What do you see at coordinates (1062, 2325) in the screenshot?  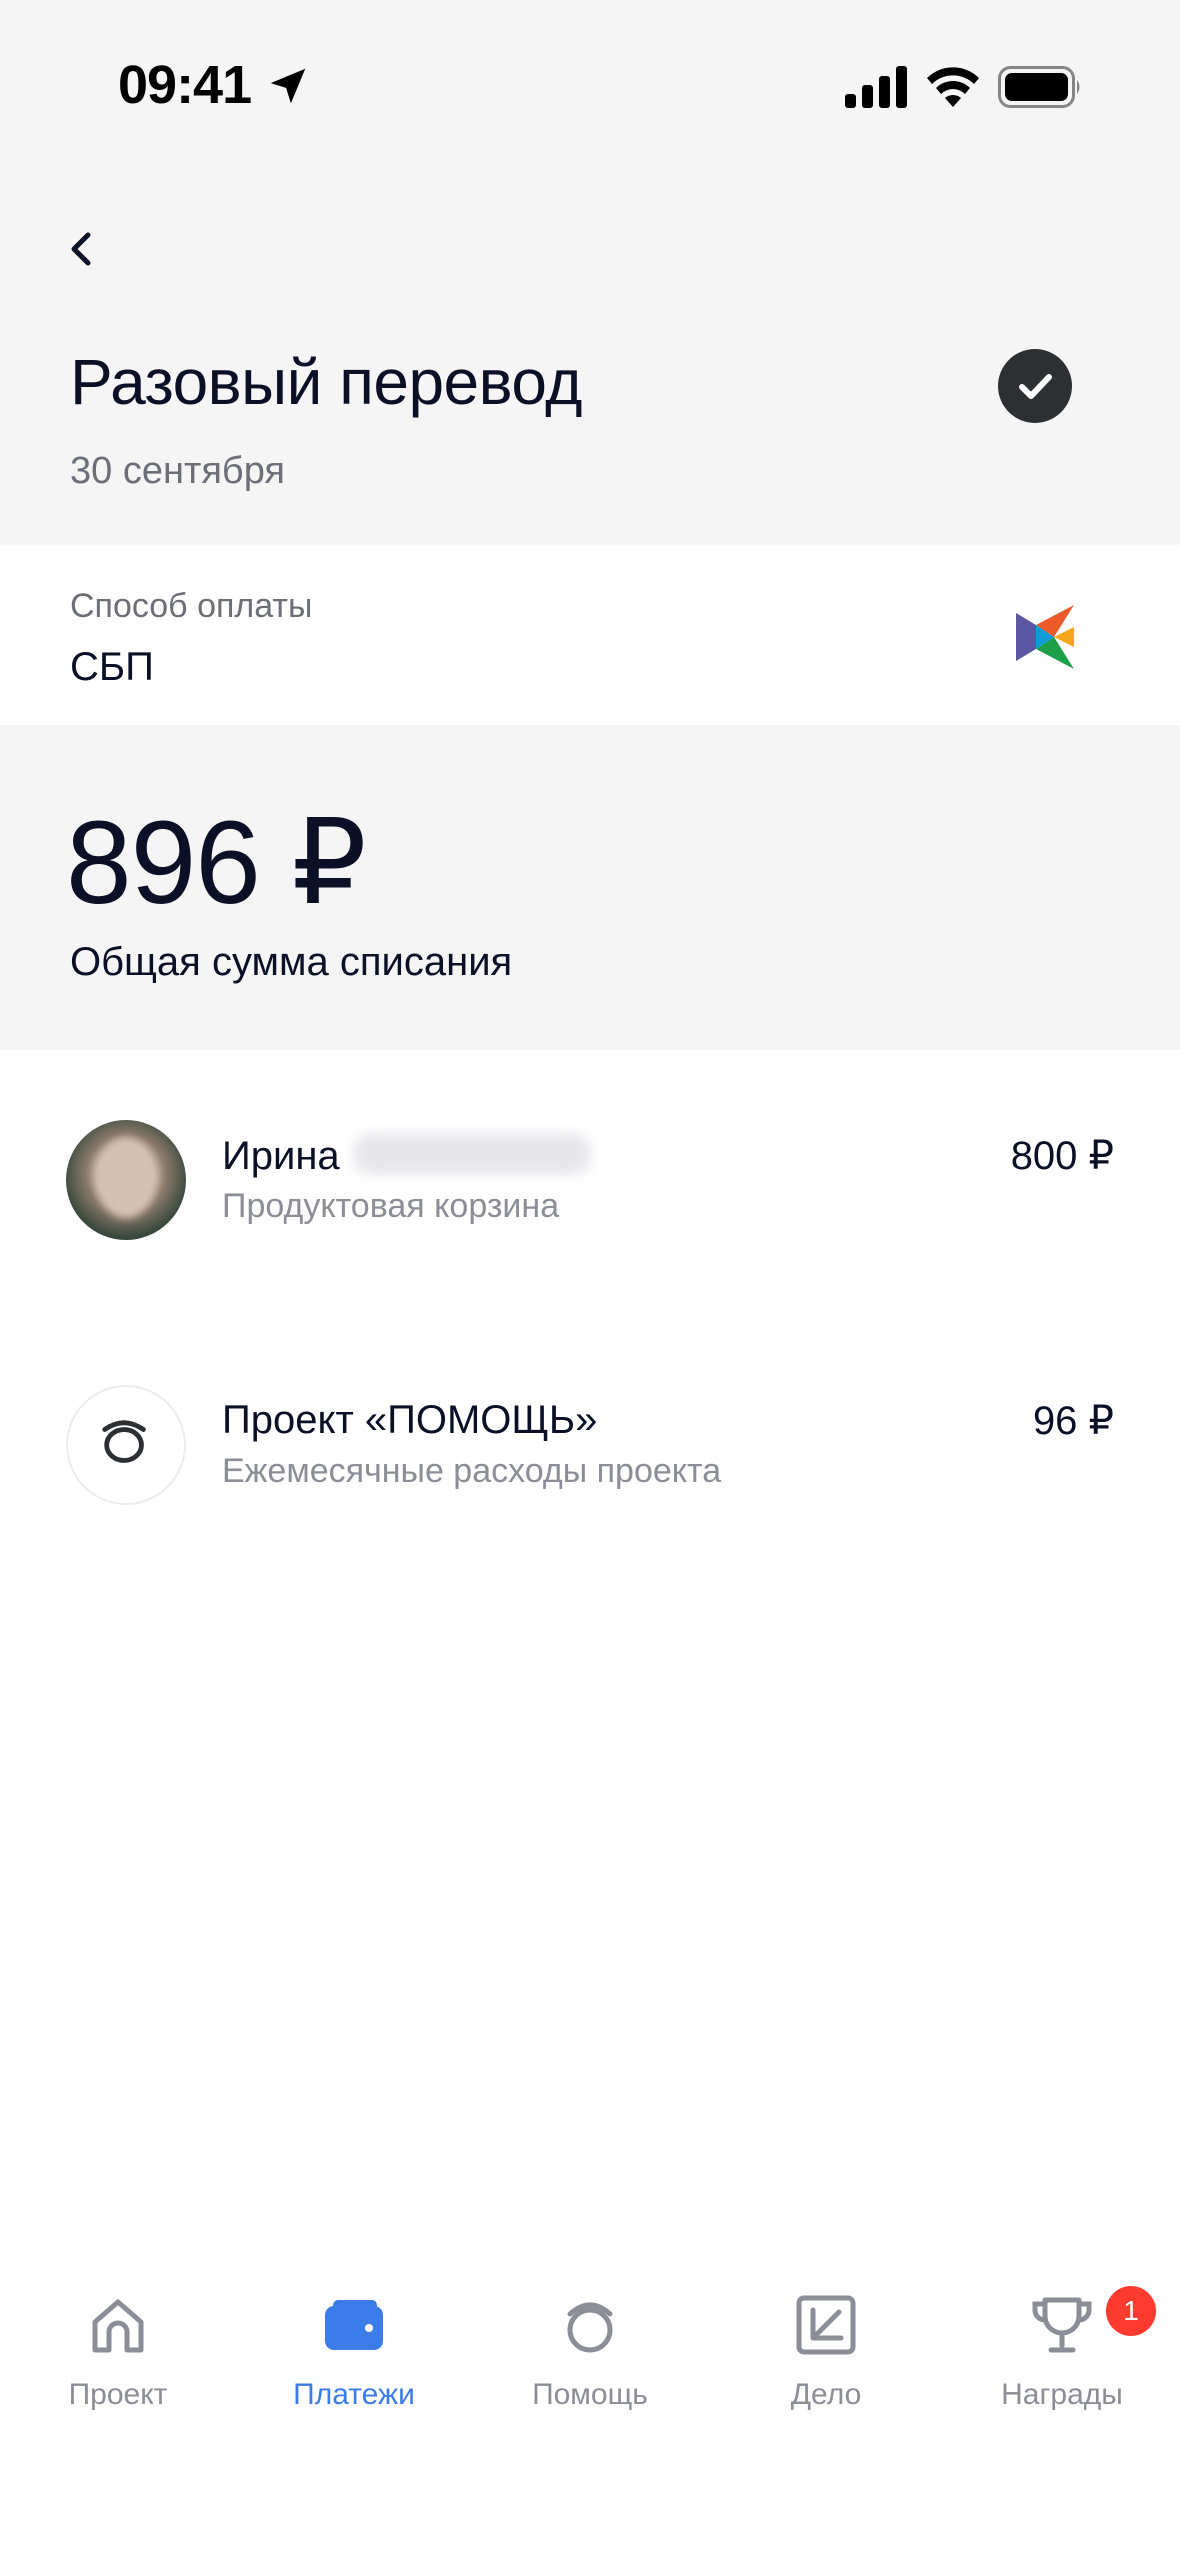 I see `trophy-icon` at bounding box center [1062, 2325].